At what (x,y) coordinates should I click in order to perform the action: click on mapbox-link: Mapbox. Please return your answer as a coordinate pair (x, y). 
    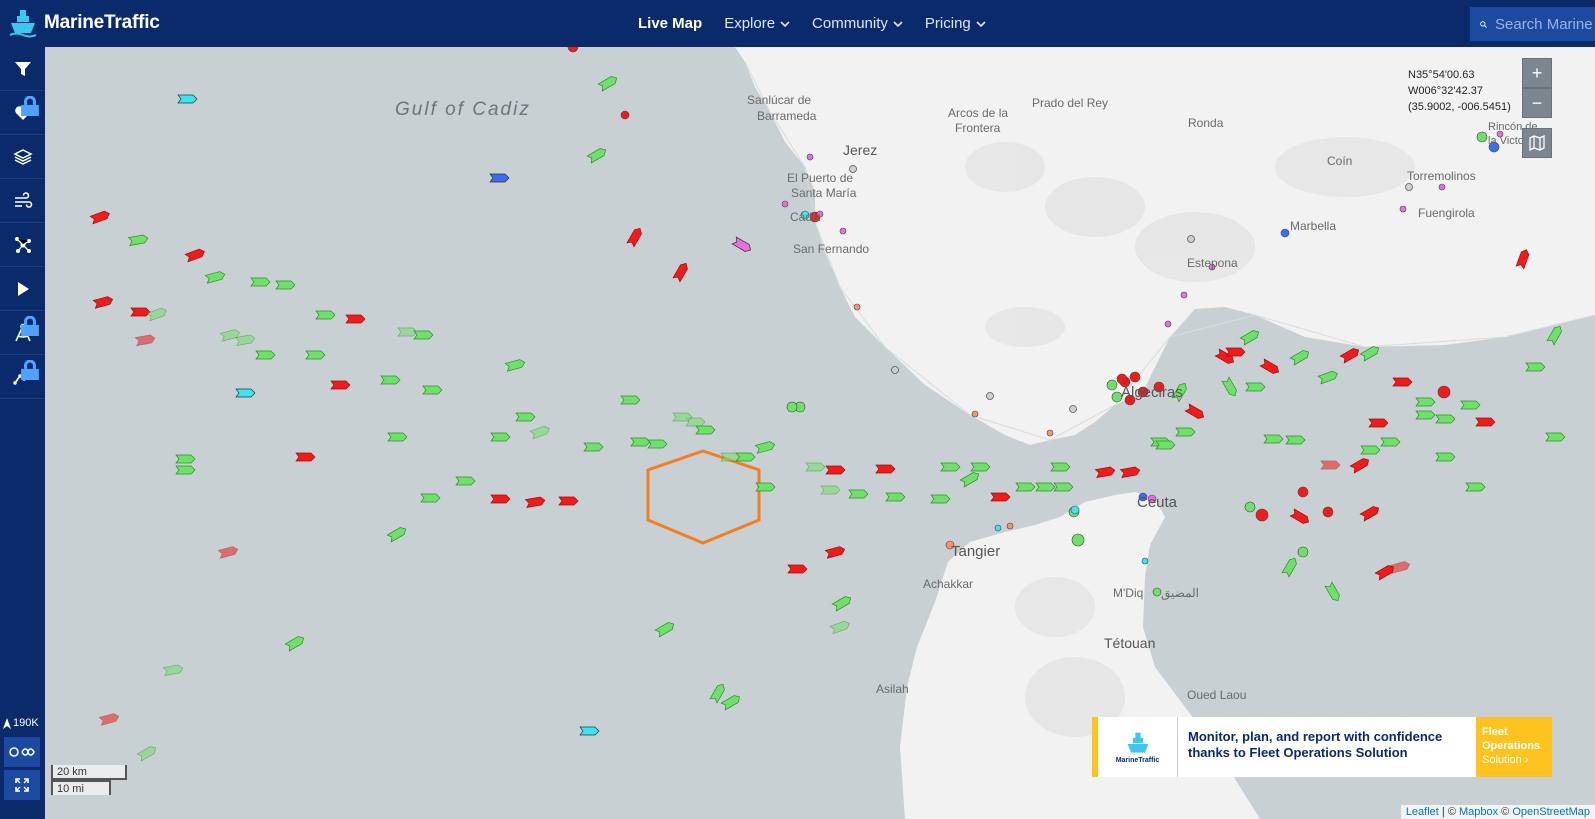
    Looking at the image, I should click on (1478, 812).